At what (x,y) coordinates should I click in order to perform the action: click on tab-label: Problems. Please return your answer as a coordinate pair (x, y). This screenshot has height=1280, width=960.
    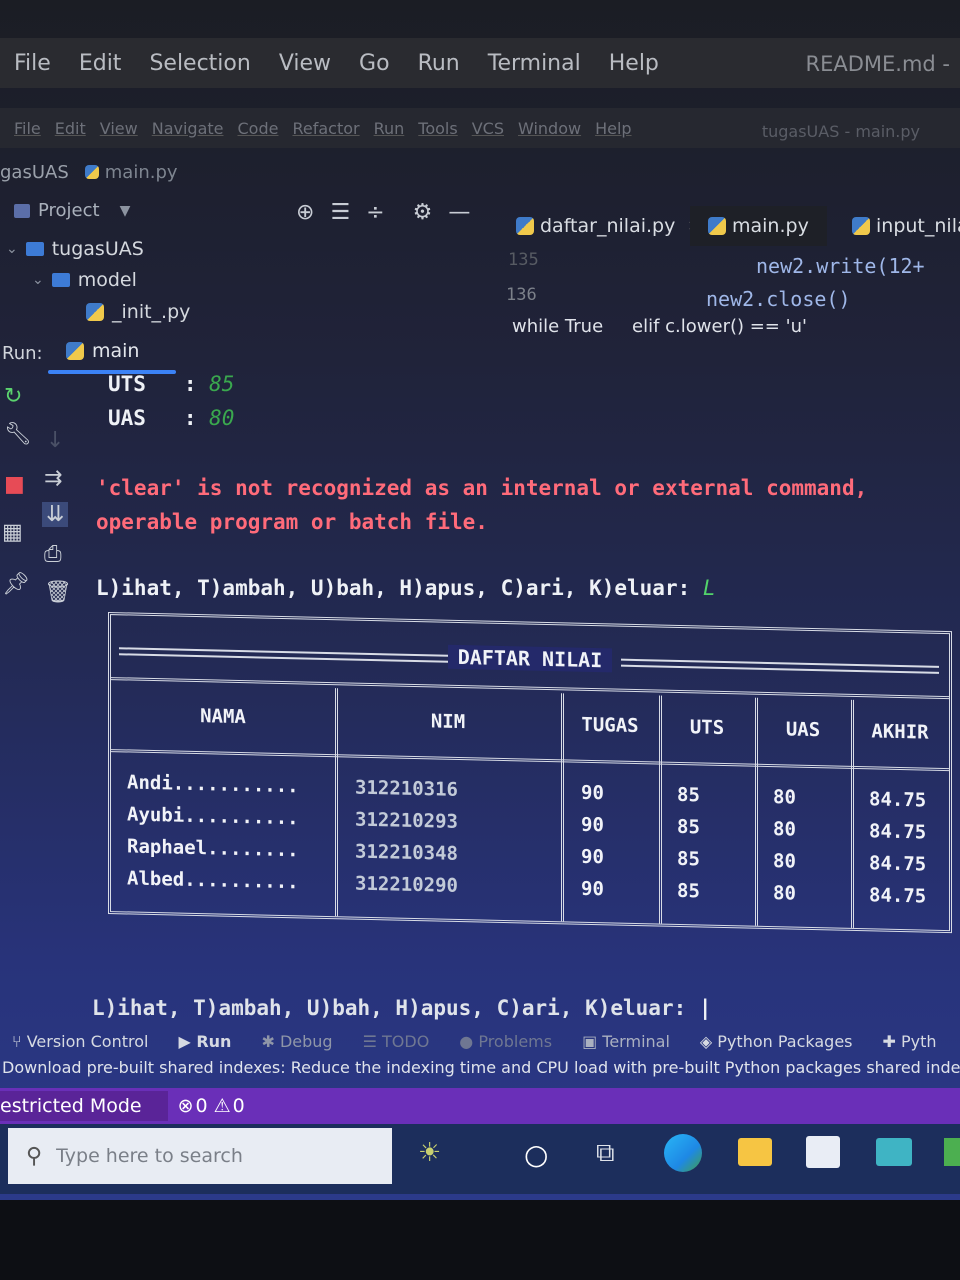
    Looking at the image, I should click on (515, 1041).